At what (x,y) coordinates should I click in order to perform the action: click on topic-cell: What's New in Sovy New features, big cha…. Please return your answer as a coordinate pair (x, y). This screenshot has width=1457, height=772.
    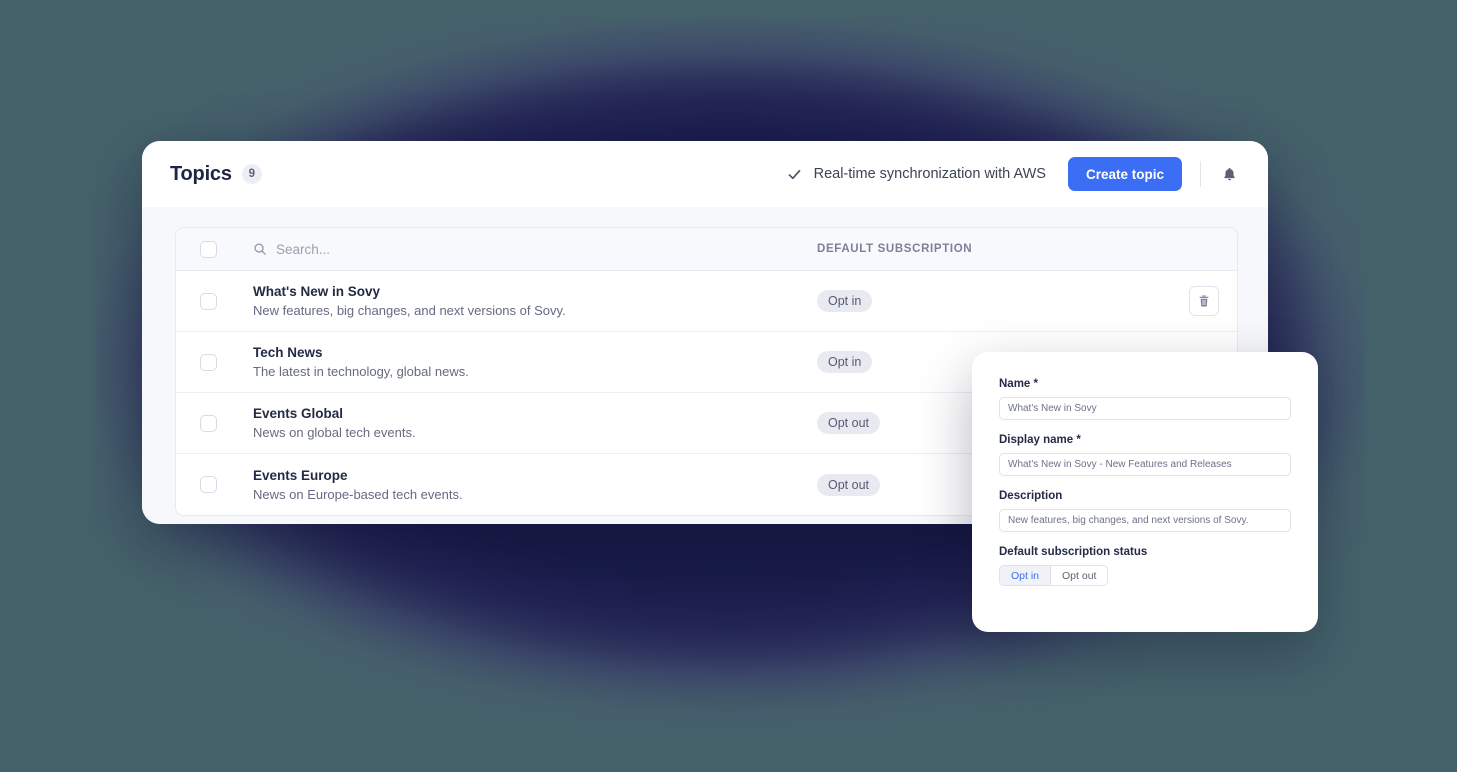
    Looking at the image, I should click on (529, 301).